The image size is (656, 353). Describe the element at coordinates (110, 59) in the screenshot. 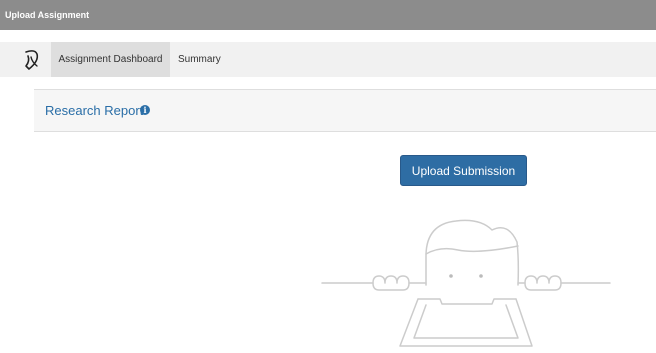

I see `tab-assignment-dashboard: Assignment Dashboard` at that location.